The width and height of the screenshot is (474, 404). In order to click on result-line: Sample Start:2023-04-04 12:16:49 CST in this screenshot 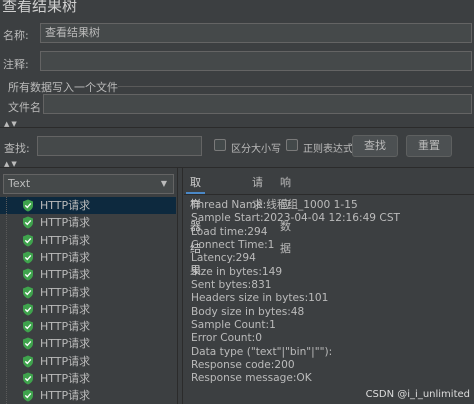, I will do `click(296, 218)`.